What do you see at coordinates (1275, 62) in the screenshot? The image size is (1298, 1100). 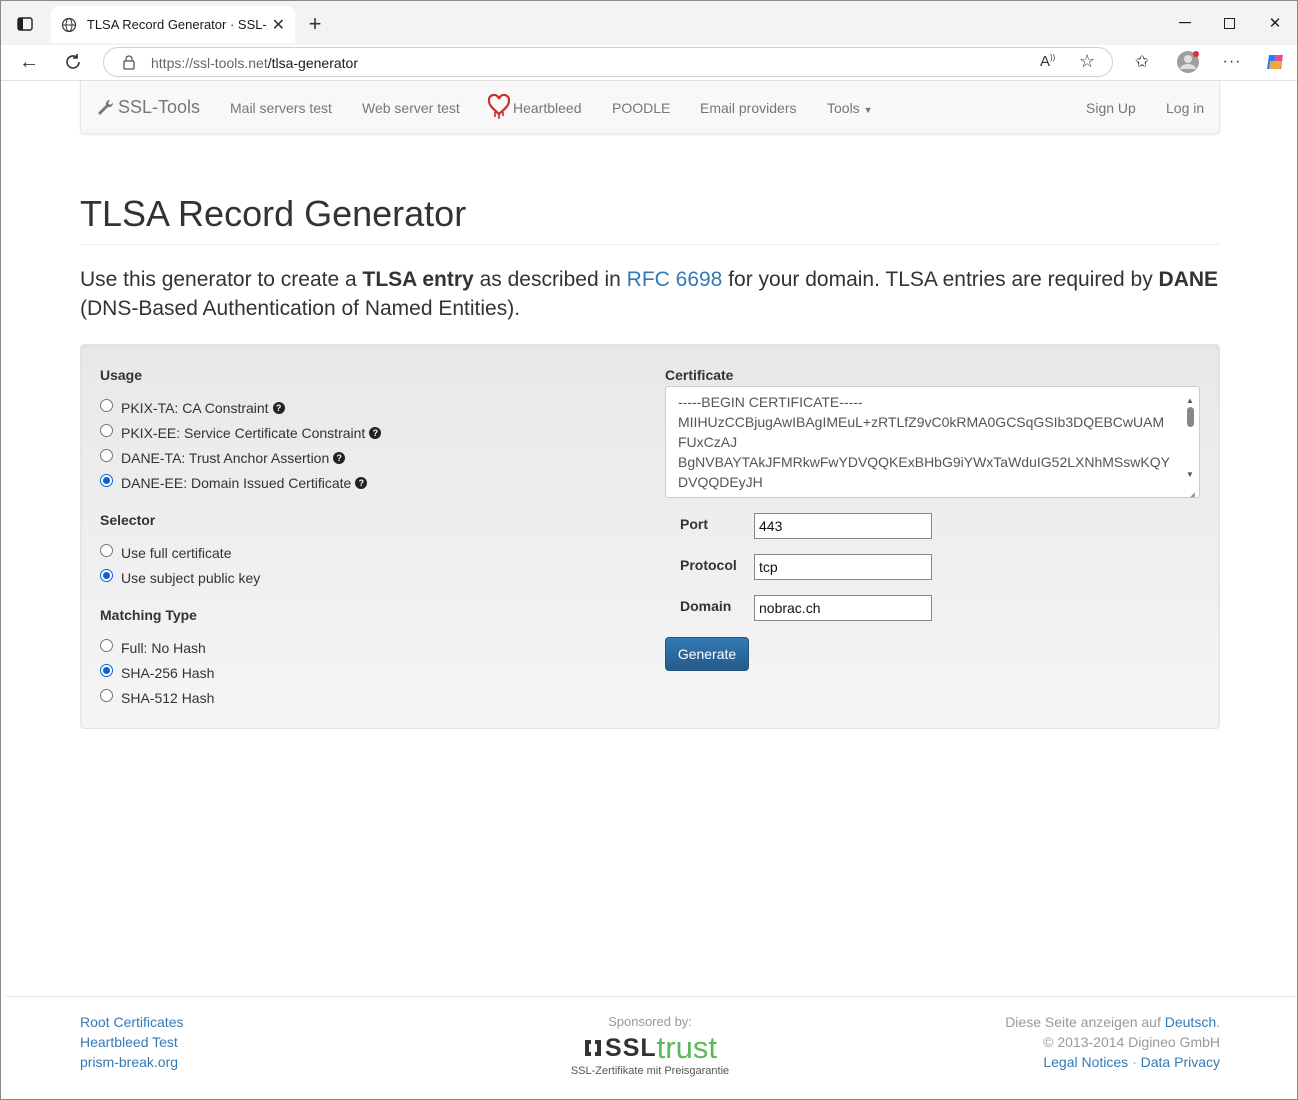 I see `copilot-icon` at bounding box center [1275, 62].